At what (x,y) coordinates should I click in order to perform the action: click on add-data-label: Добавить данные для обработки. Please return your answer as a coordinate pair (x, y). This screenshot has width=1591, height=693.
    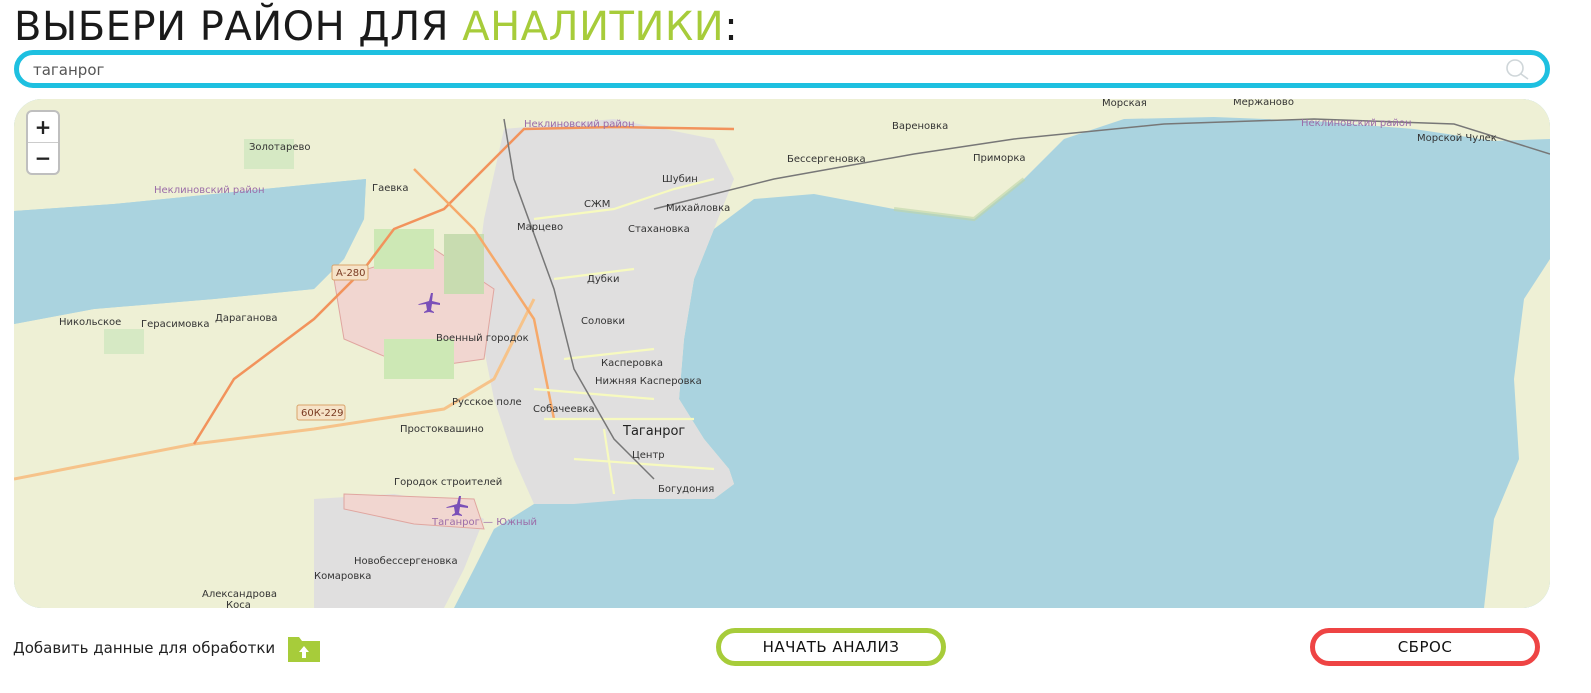
    Looking at the image, I should click on (144, 648).